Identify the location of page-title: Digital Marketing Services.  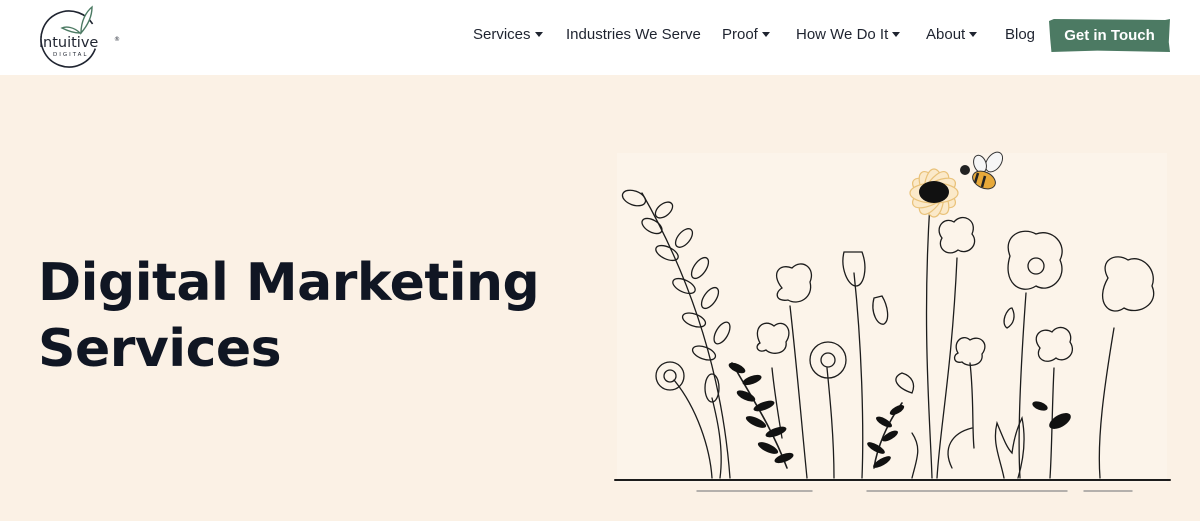
(289, 316).